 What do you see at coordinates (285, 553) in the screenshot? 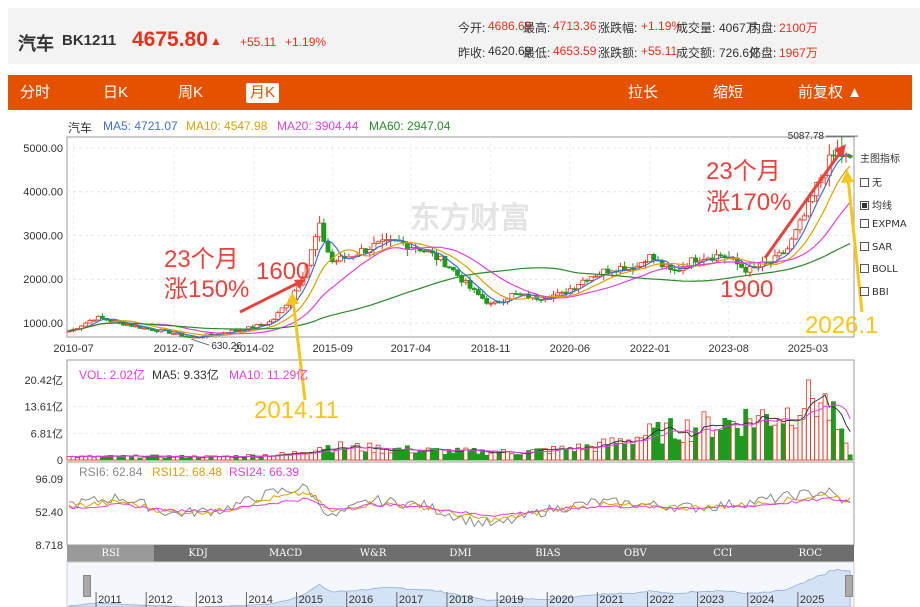
I see `indicator-tab: MACD` at bounding box center [285, 553].